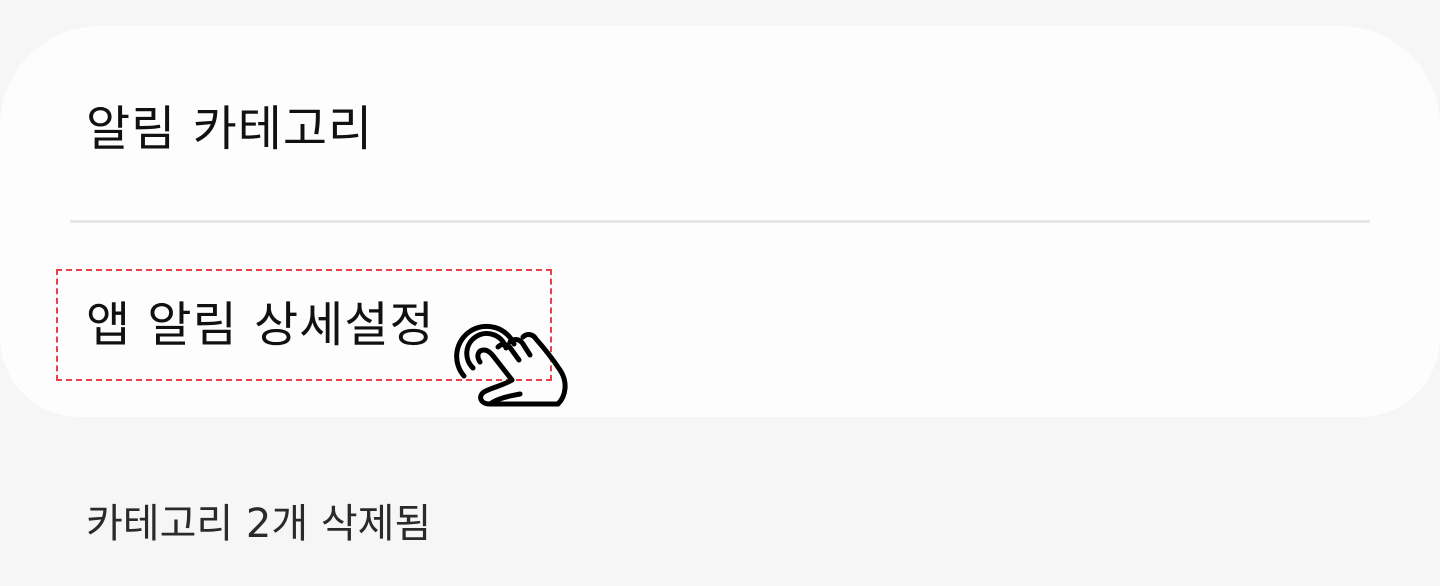  Describe the element at coordinates (260, 325) in the screenshot. I see `app-notification-detail-settings-item: 앱 알림 상세설정` at that location.